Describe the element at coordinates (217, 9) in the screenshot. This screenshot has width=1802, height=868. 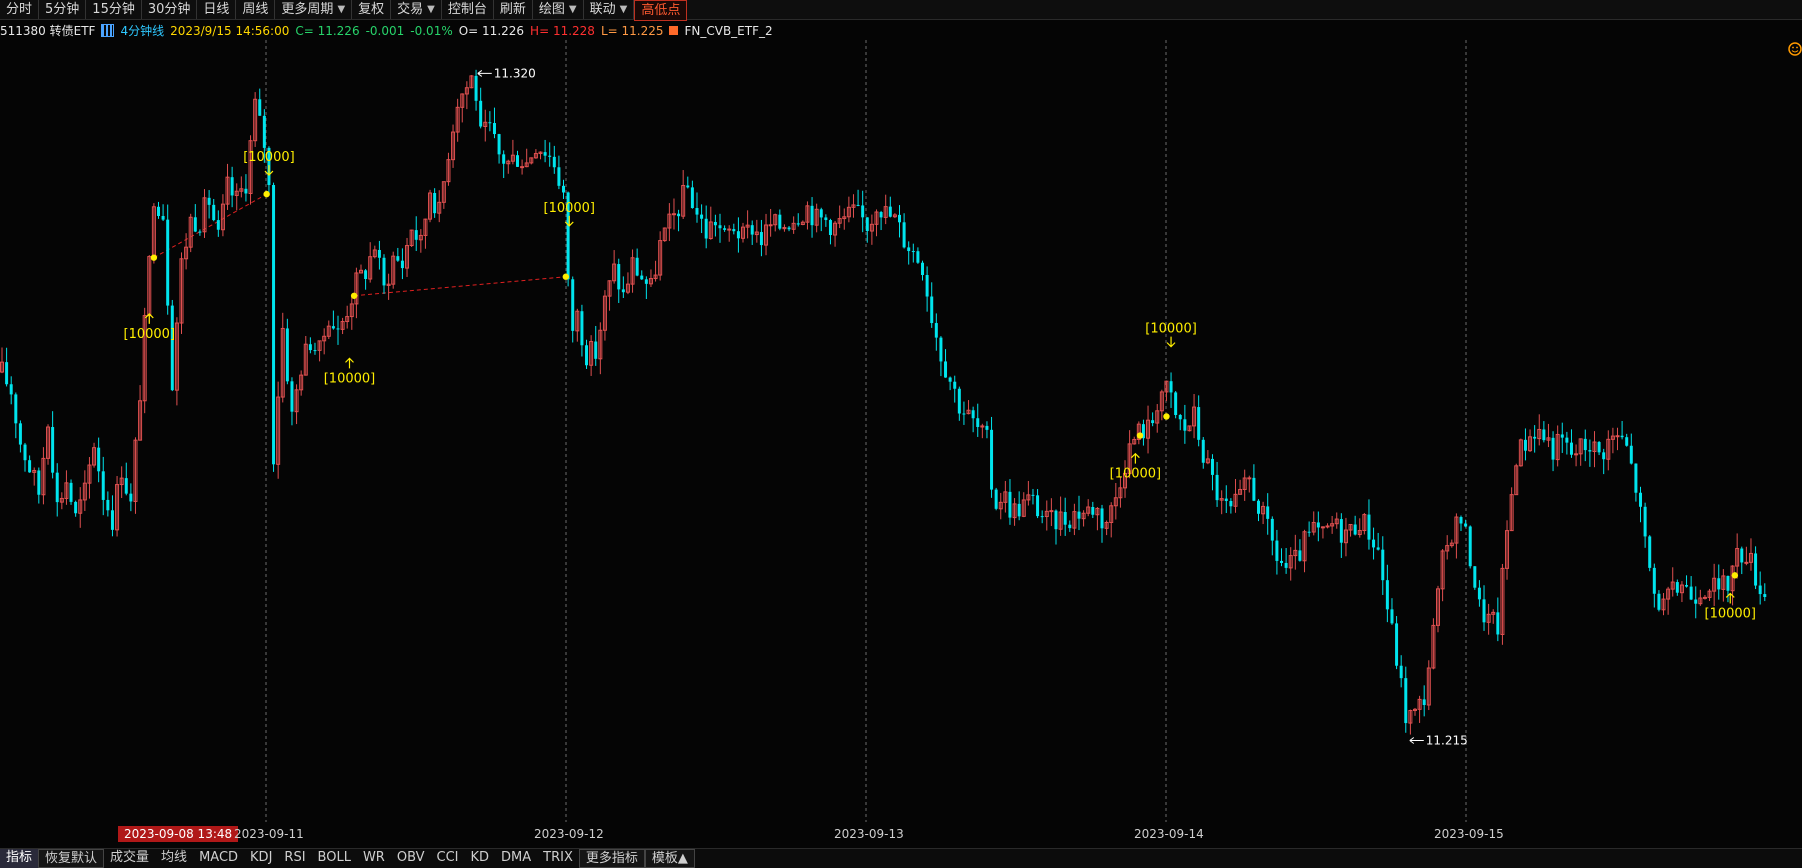
I see `toolbar-item-4: 日线` at that location.